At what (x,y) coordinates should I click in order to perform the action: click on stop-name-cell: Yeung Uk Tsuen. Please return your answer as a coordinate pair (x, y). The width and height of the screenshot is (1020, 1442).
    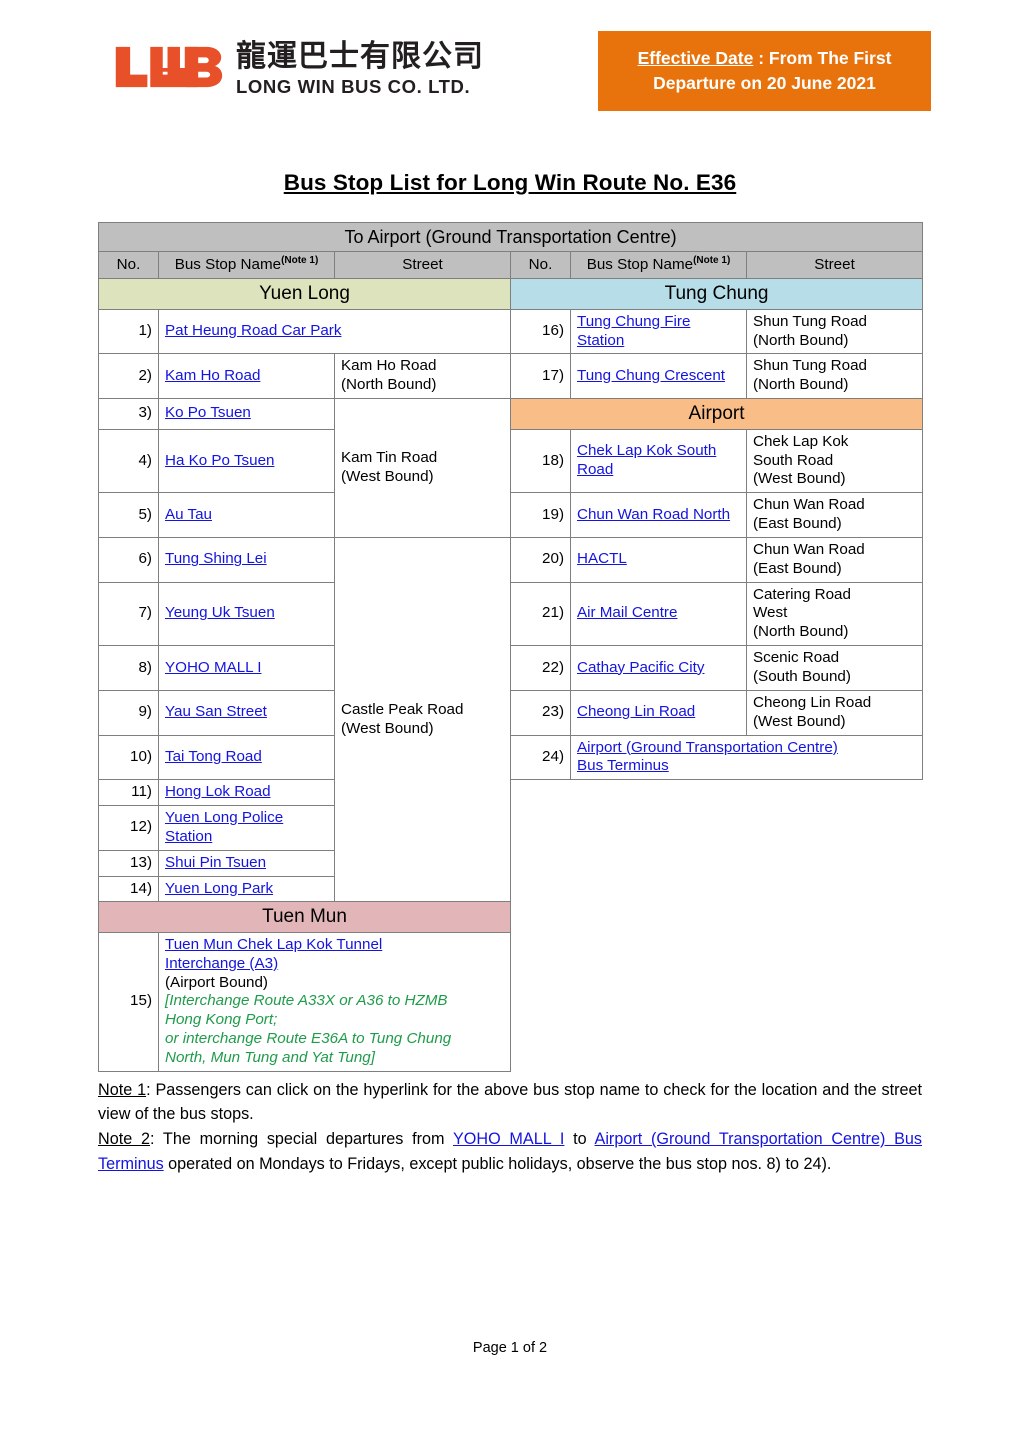
    Looking at the image, I should click on (246, 614).